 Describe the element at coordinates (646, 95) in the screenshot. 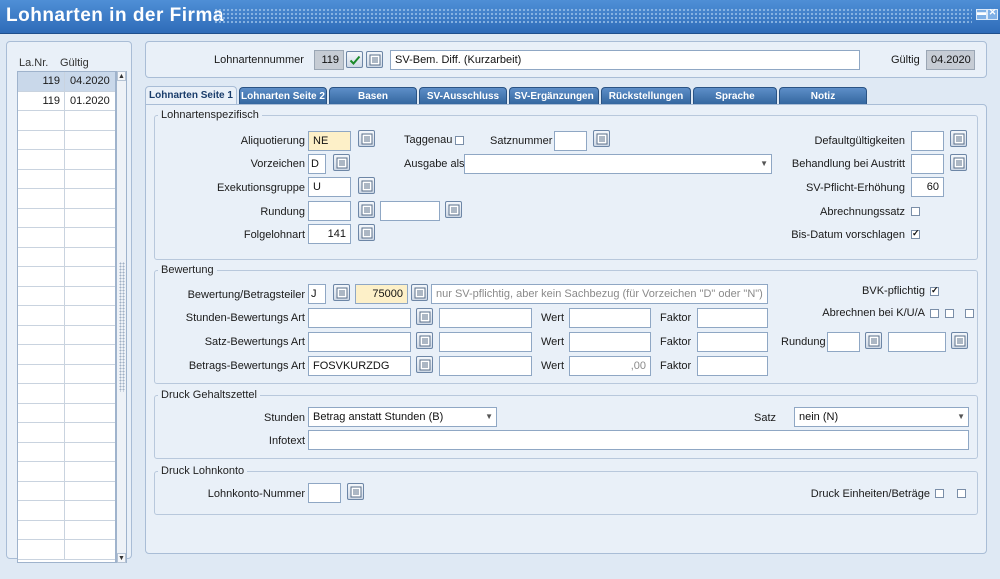

I see `tab-6: Rückstellungen` at that location.